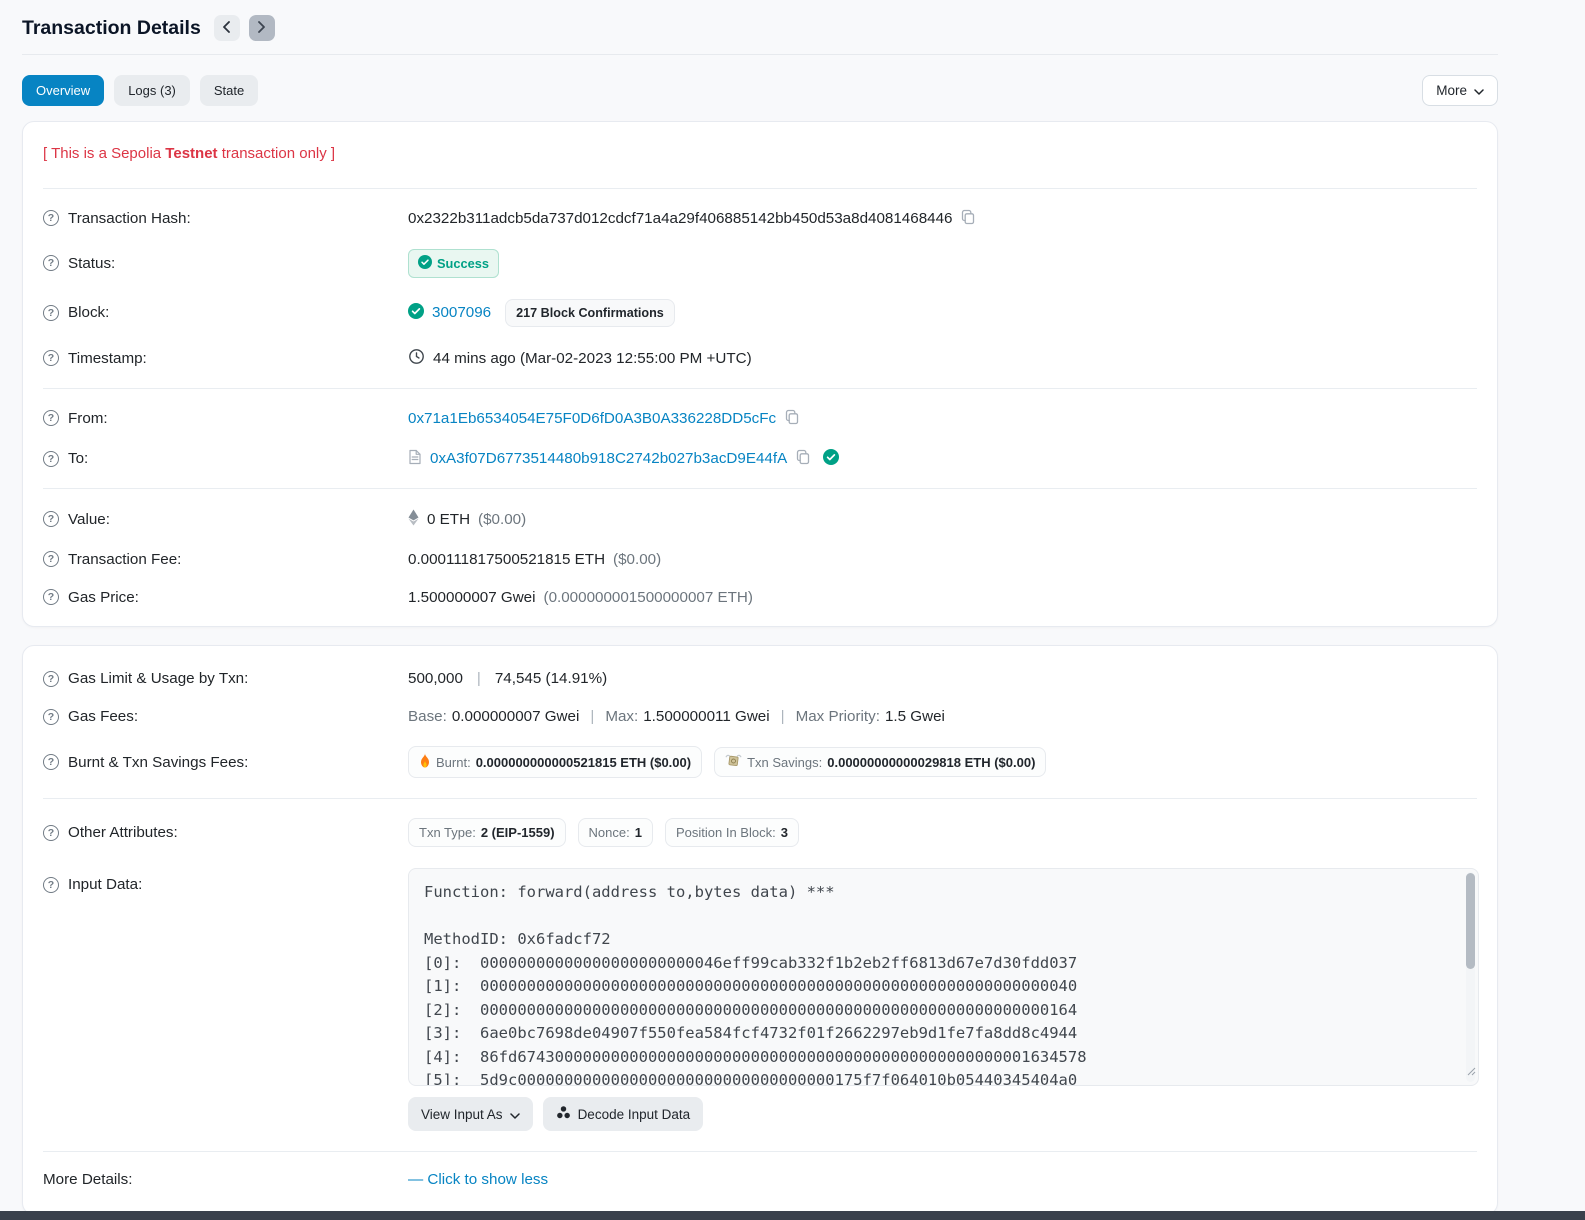  What do you see at coordinates (463, 263) in the screenshot?
I see `status-badge-label: Success` at bounding box center [463, 263].